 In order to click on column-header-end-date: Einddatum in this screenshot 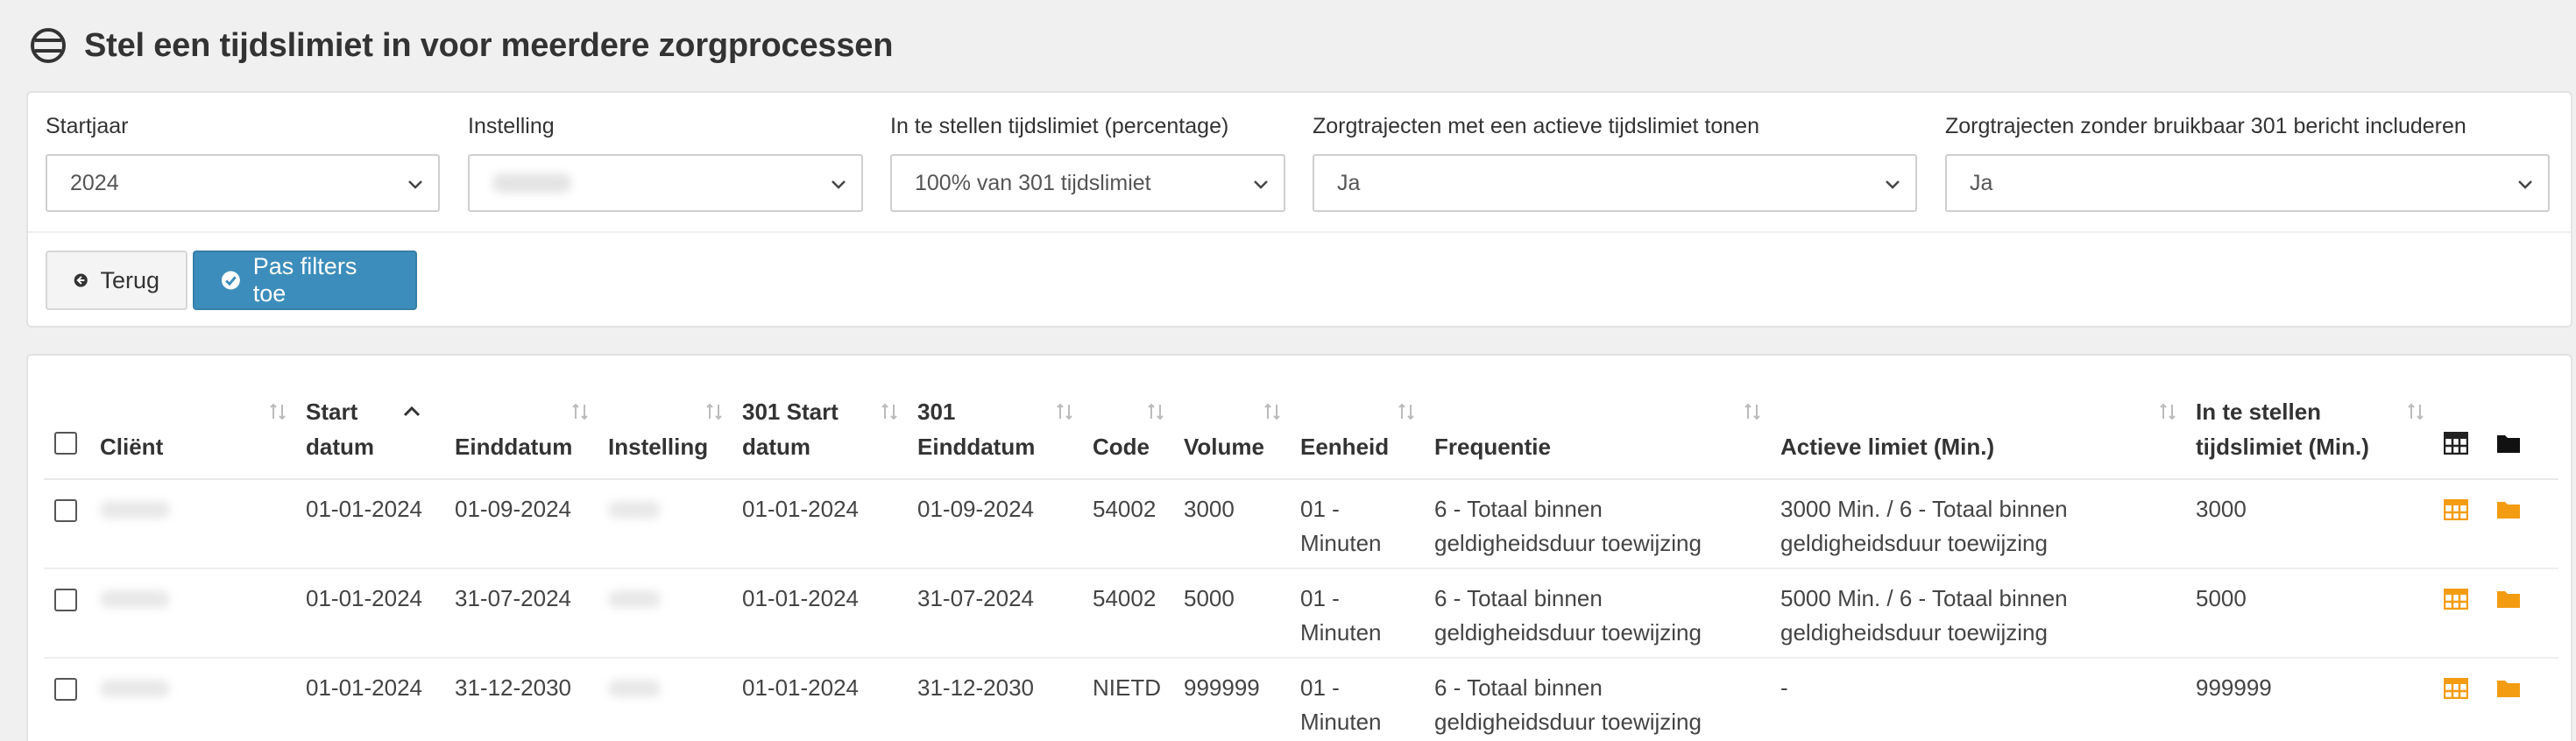, I will do `click(521, 437)`.